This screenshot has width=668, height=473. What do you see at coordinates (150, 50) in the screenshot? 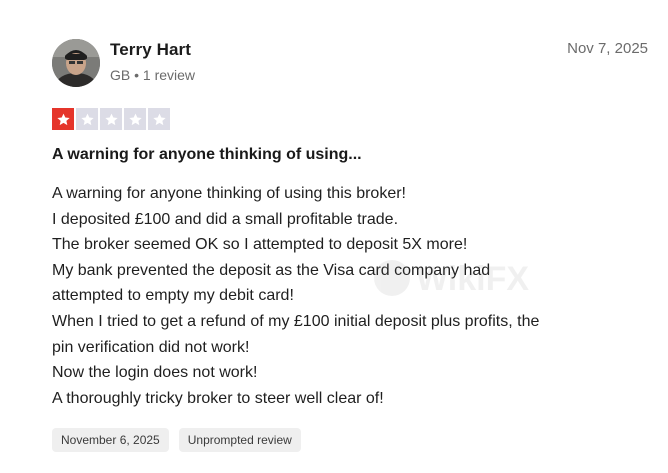
I see `reviewer-name: Terry Hart` at bounding box center [150, 50].